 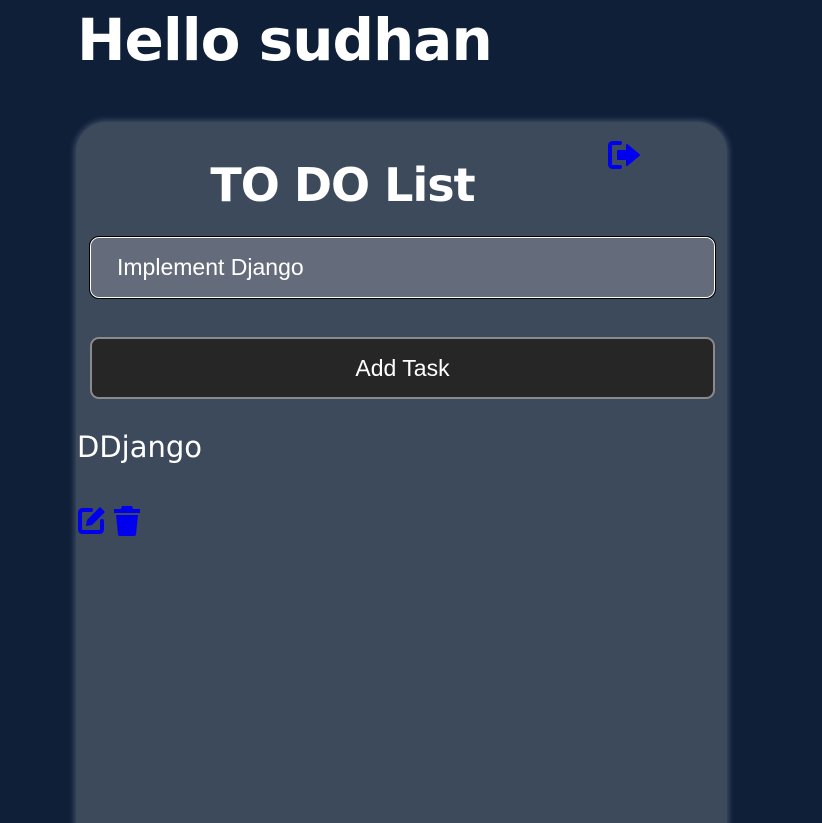 I want to click on task-actions, so click(x=139, y=521).